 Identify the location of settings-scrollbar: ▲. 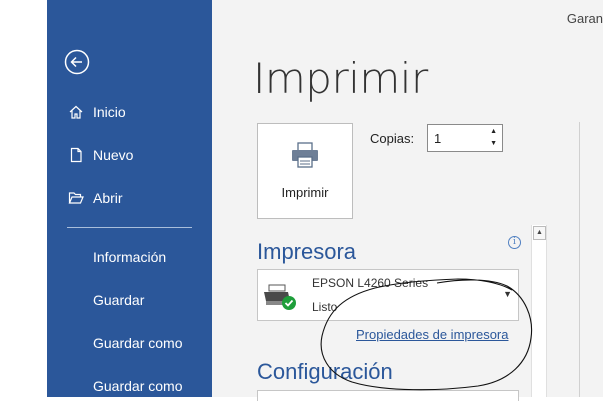
(539, 311).